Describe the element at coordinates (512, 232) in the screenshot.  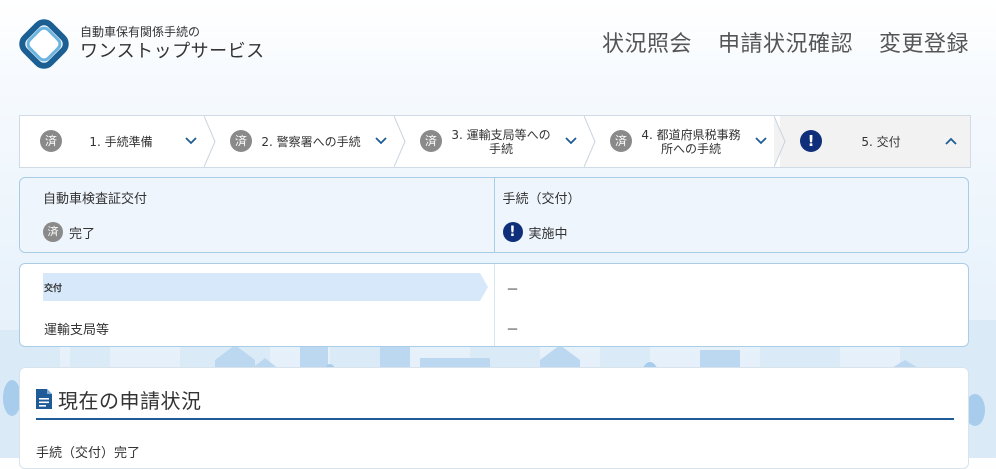
I see `alert-icon: !` at that location.